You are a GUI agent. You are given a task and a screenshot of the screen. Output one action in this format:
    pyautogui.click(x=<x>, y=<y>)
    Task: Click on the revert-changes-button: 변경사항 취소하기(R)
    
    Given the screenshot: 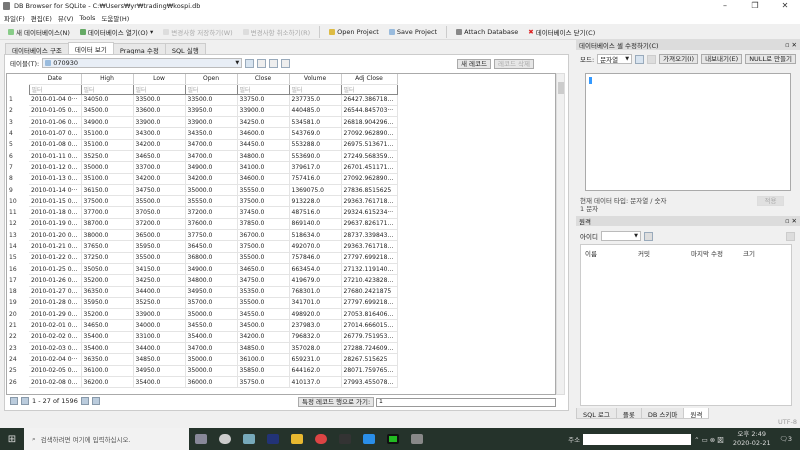 What is the action you would take?
    pyautogui.click(x=277, y=32)
    